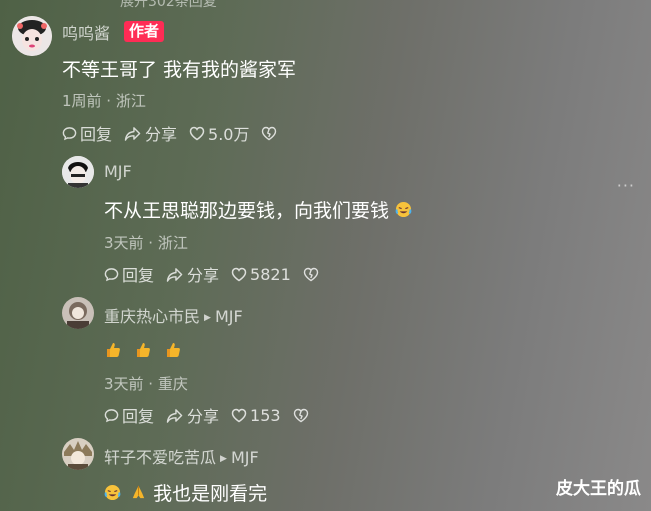  I want to click on reply-author: 重庆热心市民, so click(152, 316).